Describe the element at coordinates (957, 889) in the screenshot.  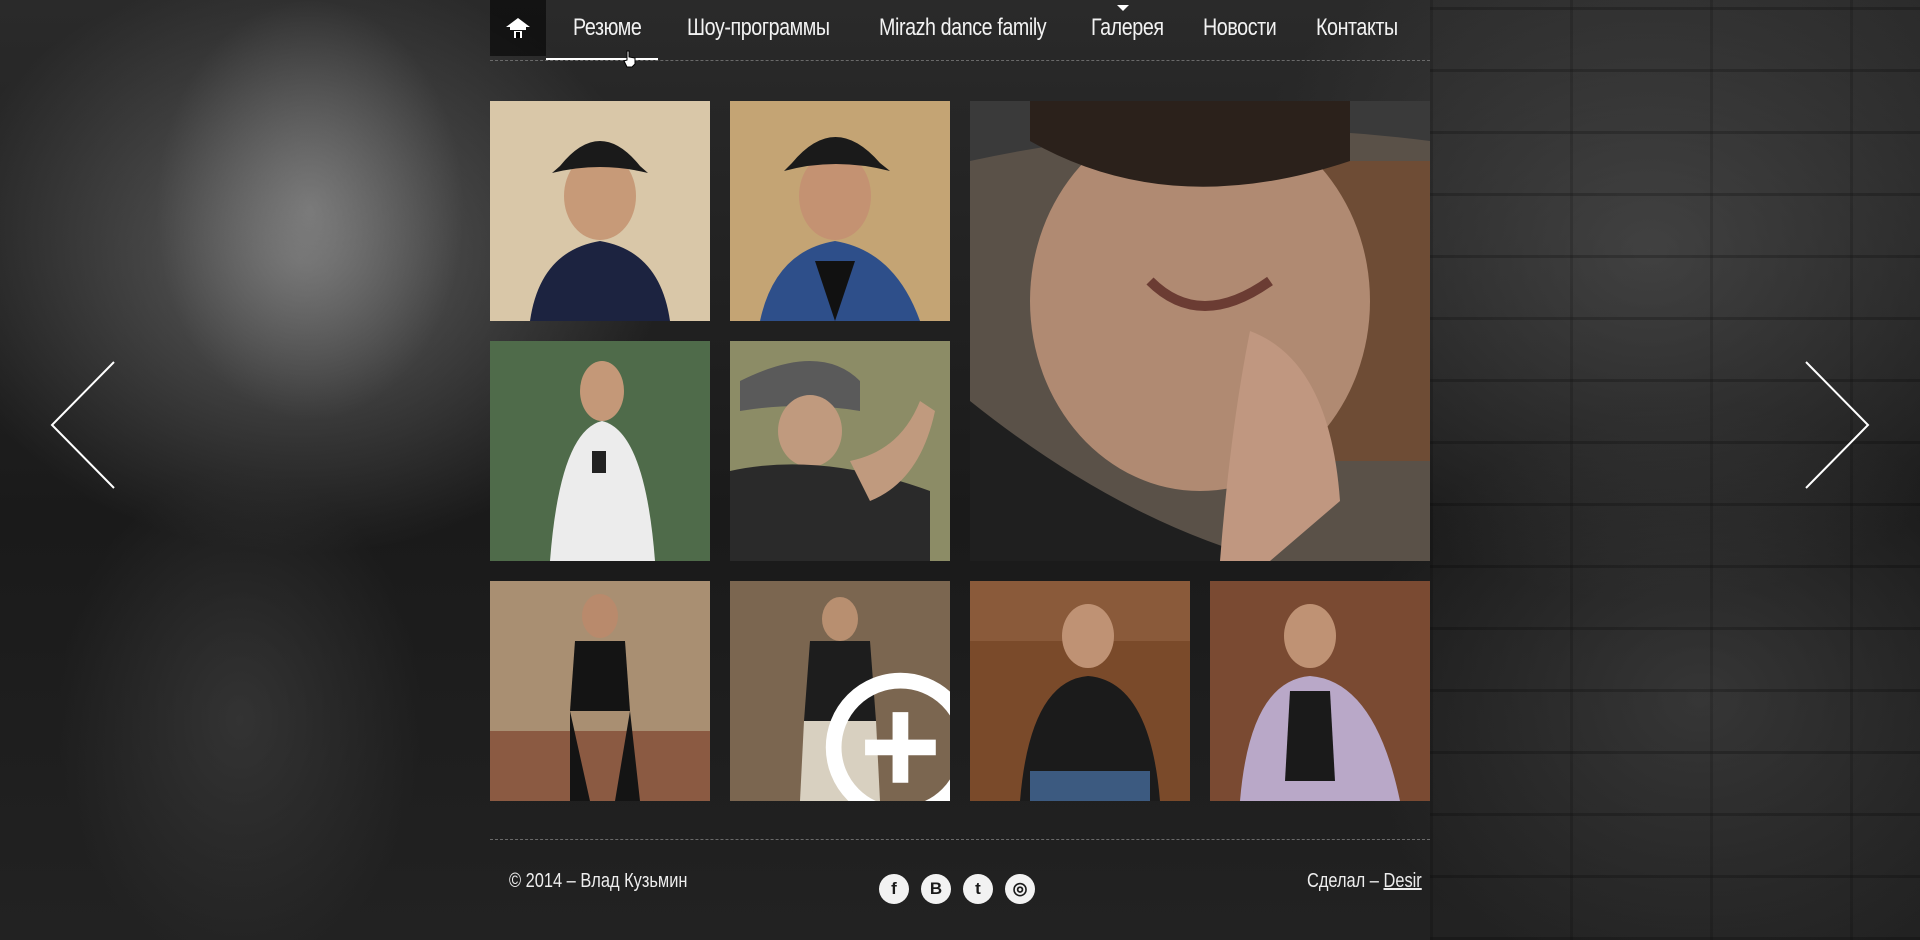
I see `social-links: f B t ◎` at that location.